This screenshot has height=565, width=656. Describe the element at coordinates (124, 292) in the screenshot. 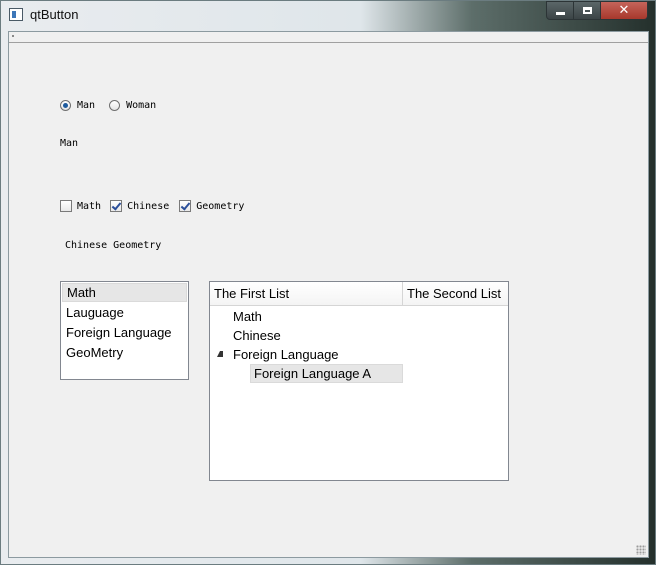

I see `list-item: Math` at that location.